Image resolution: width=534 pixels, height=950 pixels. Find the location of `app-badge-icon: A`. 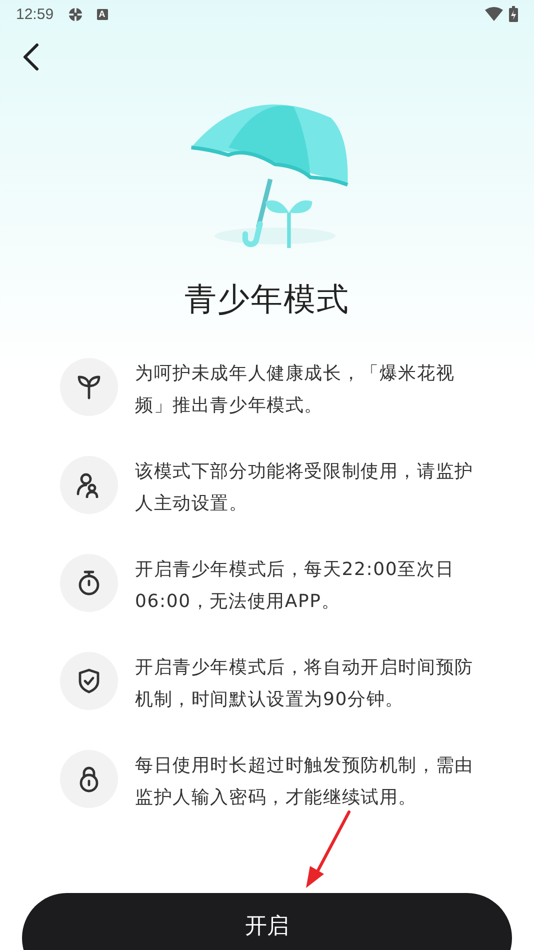

app-badge-icon: A is located at coordinates (102, 14).